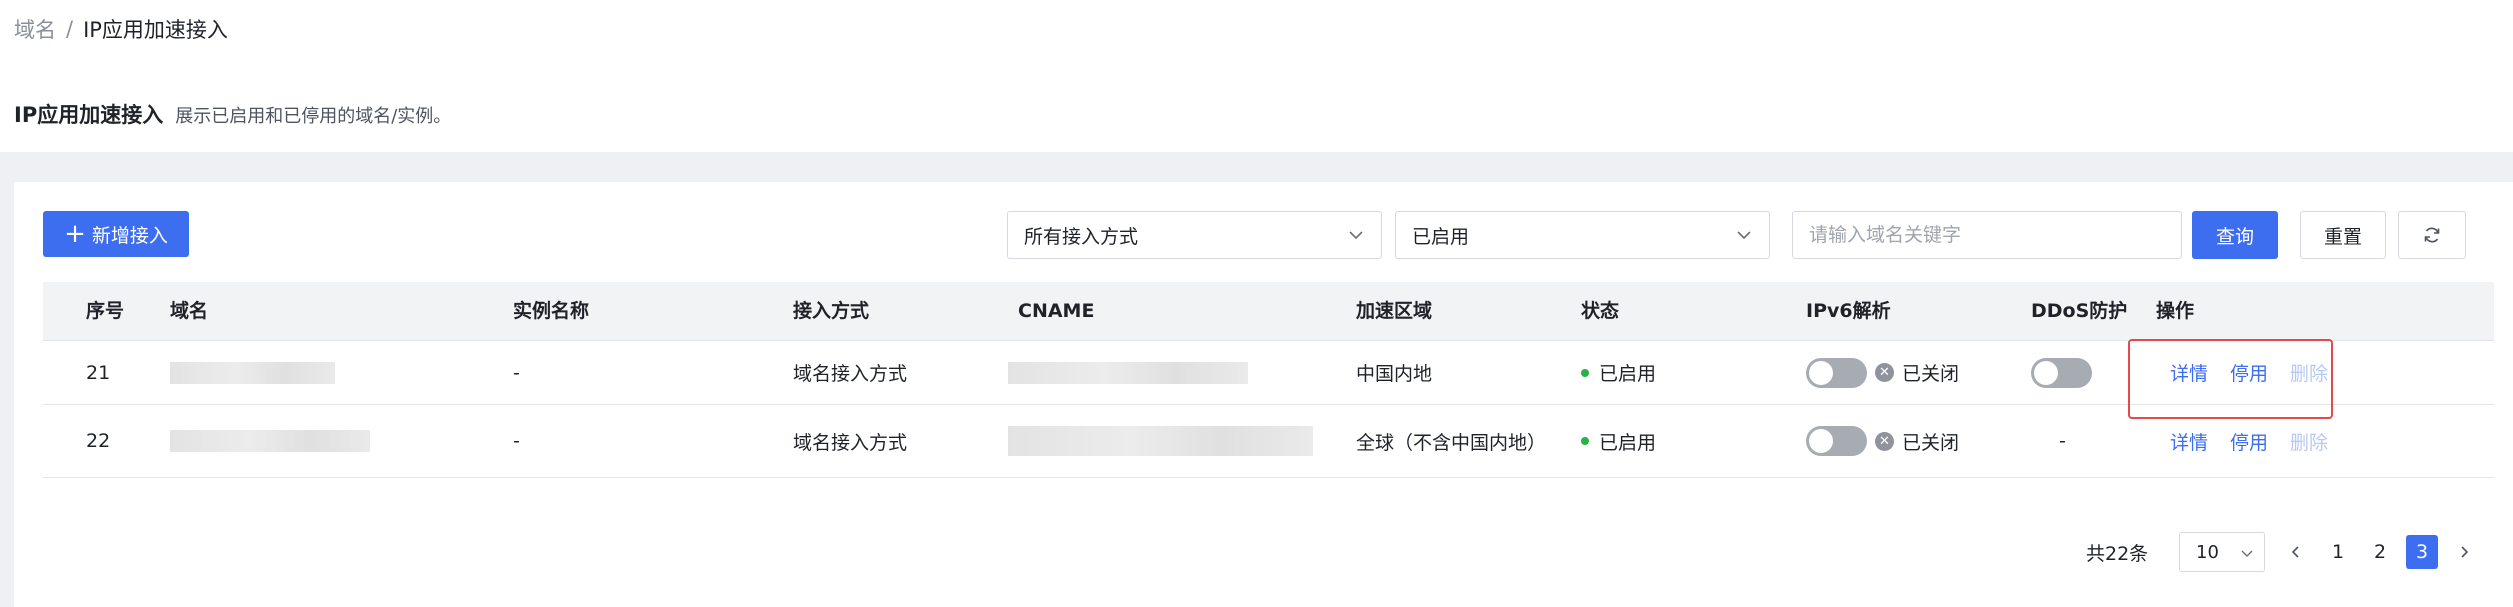 The height and width of the screenshot is (607, 2513). Describe the element at coordinates (2079, 311) in the screenshot. I see `column-header-ddos: DDoS防护` at that location.